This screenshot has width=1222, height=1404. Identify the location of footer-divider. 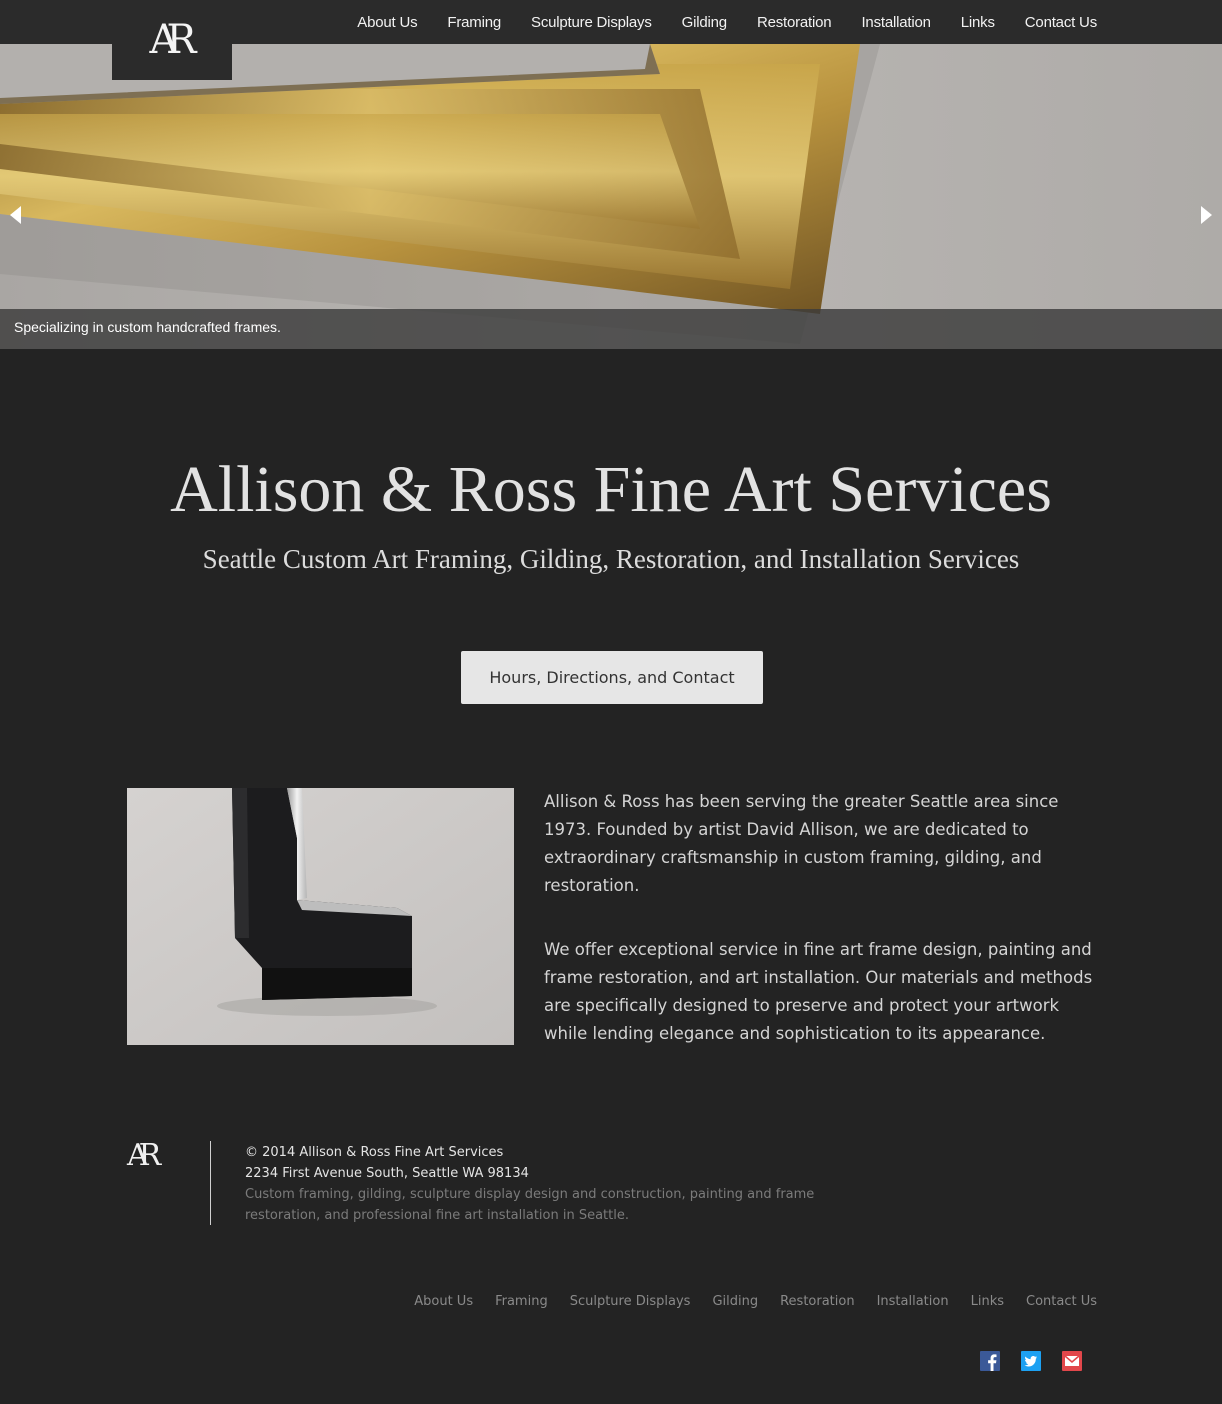
(210, 1183).